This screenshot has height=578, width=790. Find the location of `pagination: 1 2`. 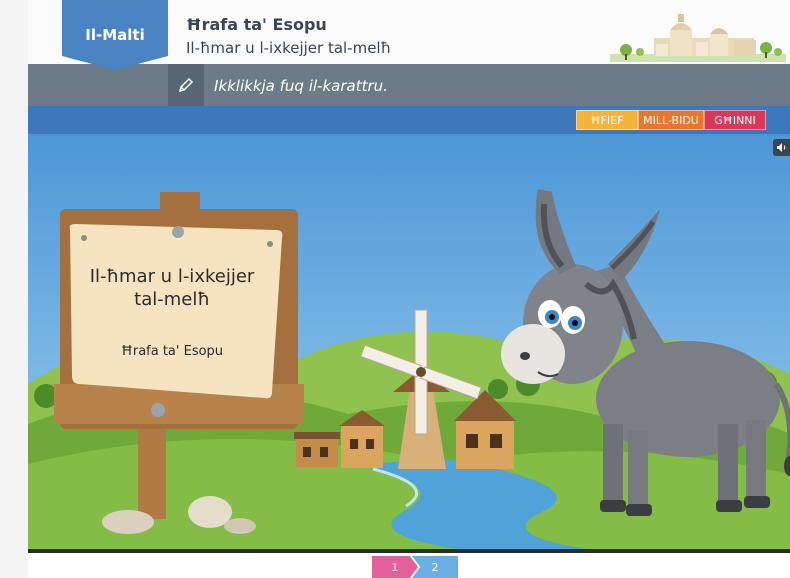

pagination: 1 2 is located at coordinates (415, 567).